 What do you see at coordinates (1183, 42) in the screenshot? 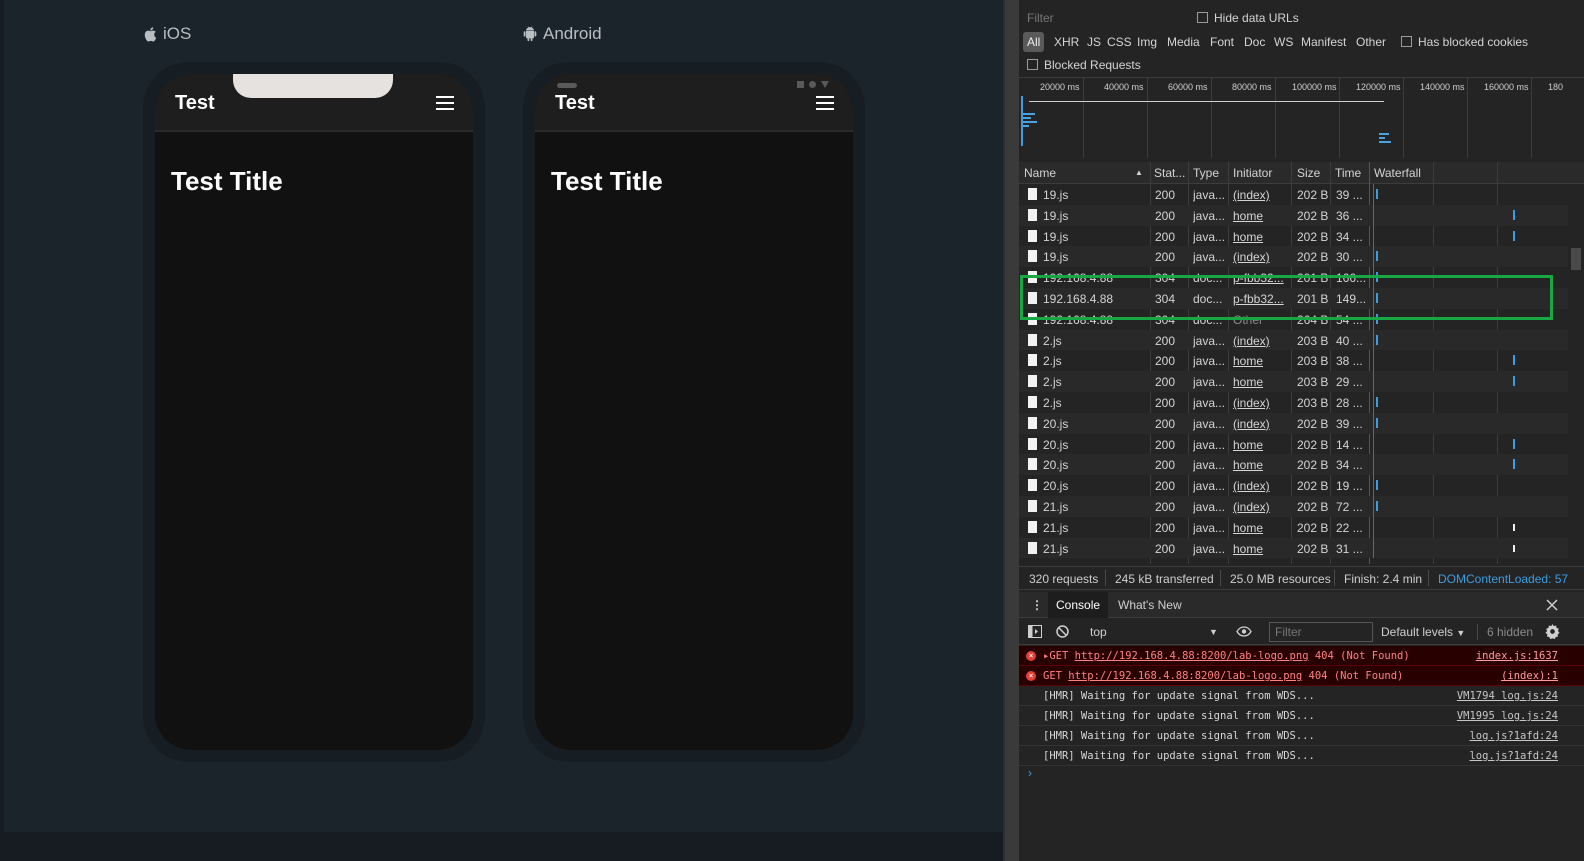
I see `type-filter-media: Media` at bounding box center [1183, 42].